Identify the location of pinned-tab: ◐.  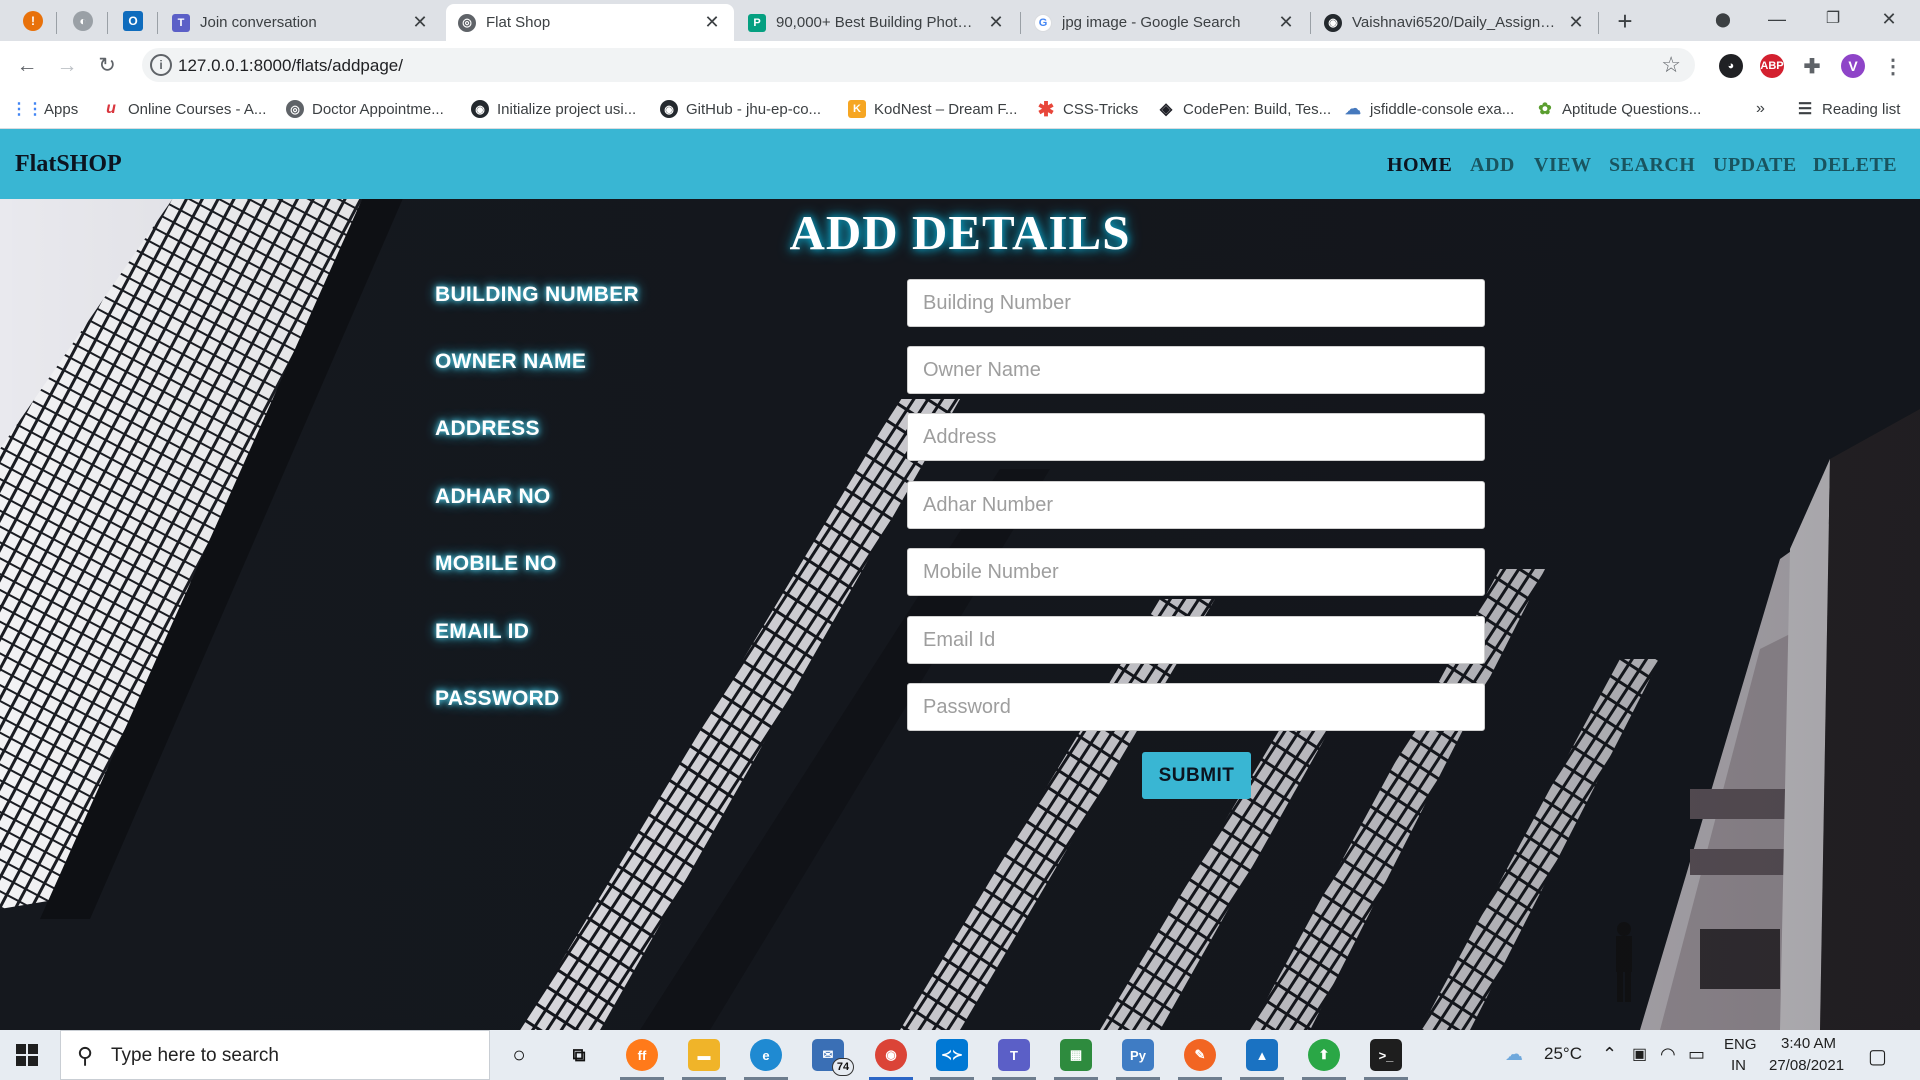
(83, 21).